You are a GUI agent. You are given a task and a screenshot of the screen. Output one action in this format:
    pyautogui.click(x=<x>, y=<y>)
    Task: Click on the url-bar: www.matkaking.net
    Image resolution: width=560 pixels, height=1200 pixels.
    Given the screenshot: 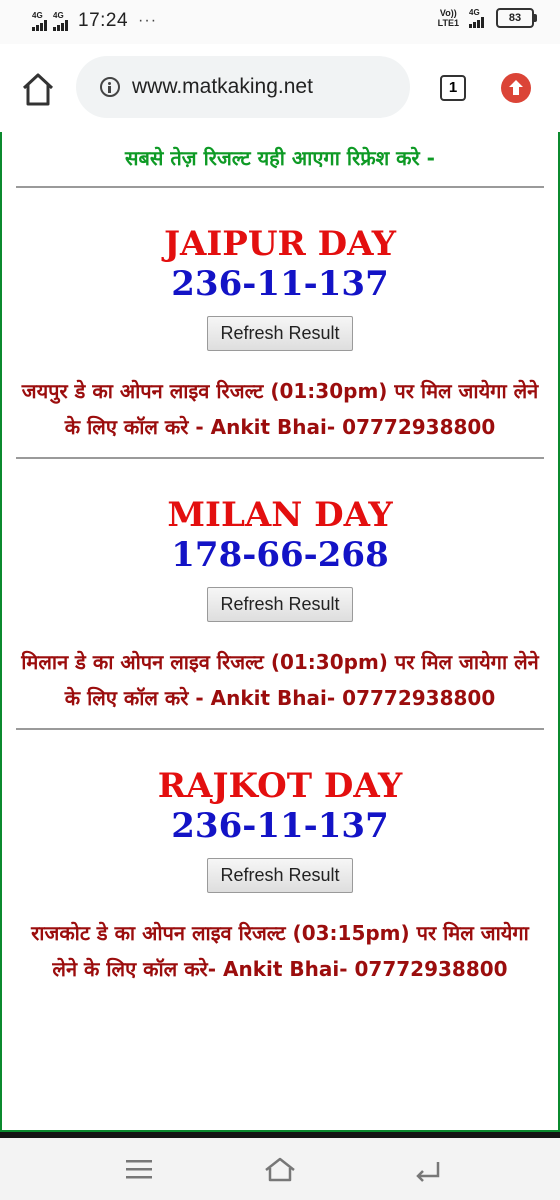 What is the action you would take?
    pyautogui.click(x=243, y=87)
    